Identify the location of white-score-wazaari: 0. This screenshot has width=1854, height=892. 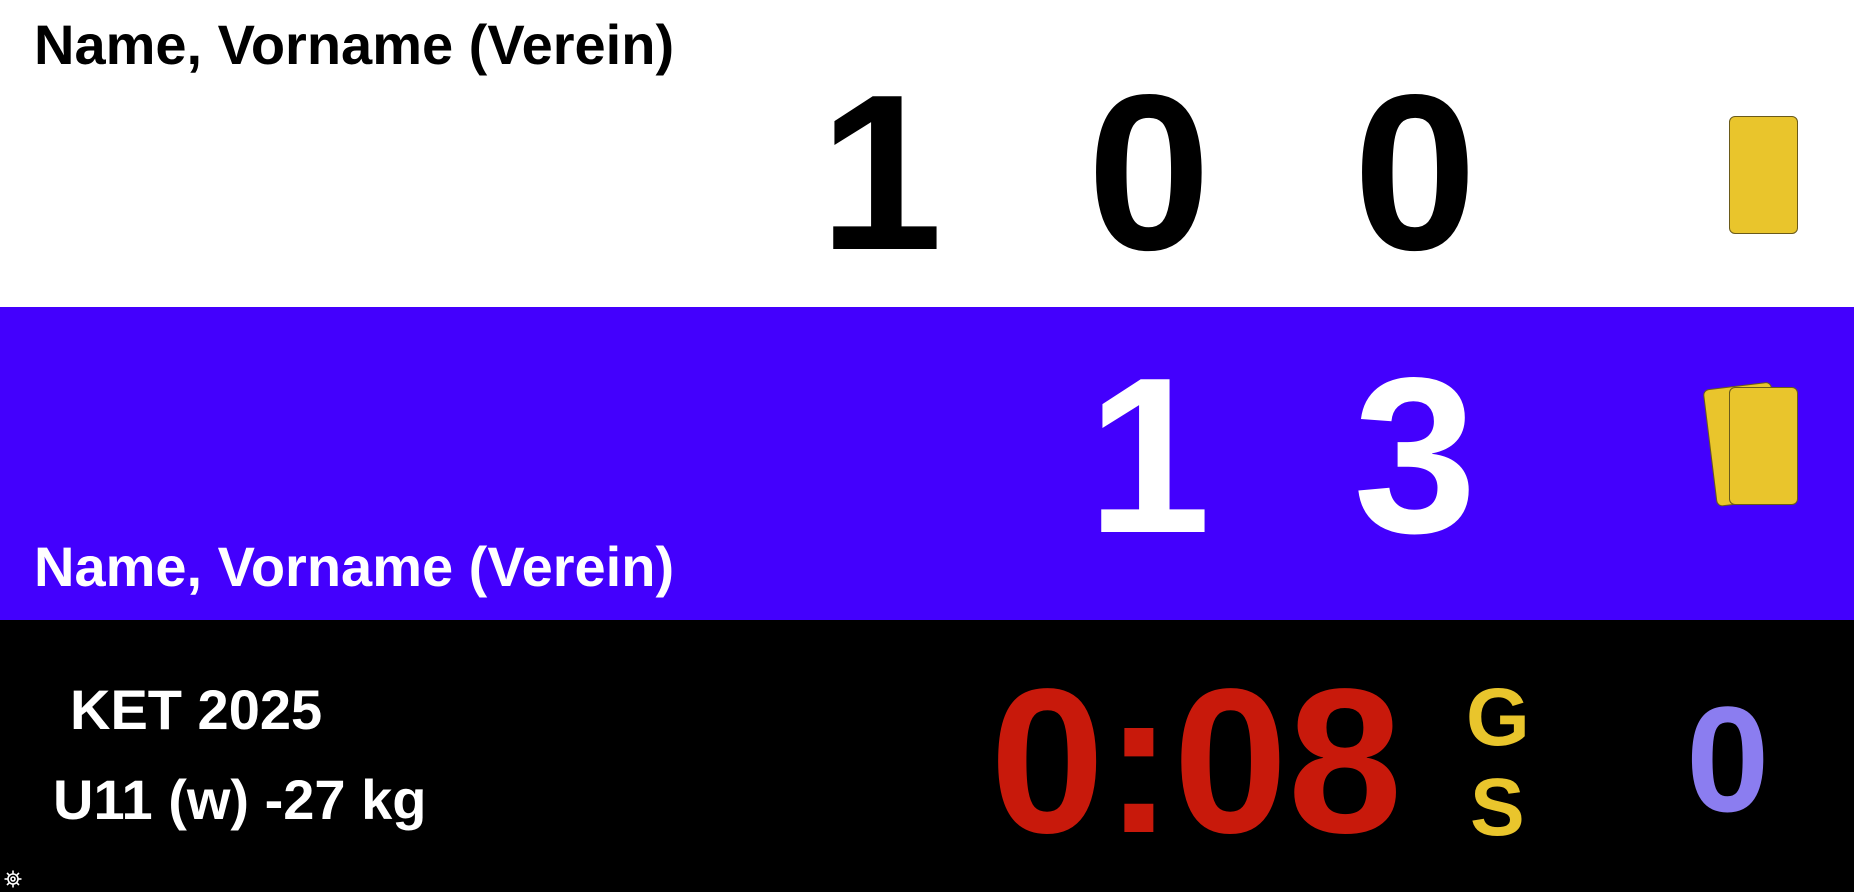
(1149, 173).